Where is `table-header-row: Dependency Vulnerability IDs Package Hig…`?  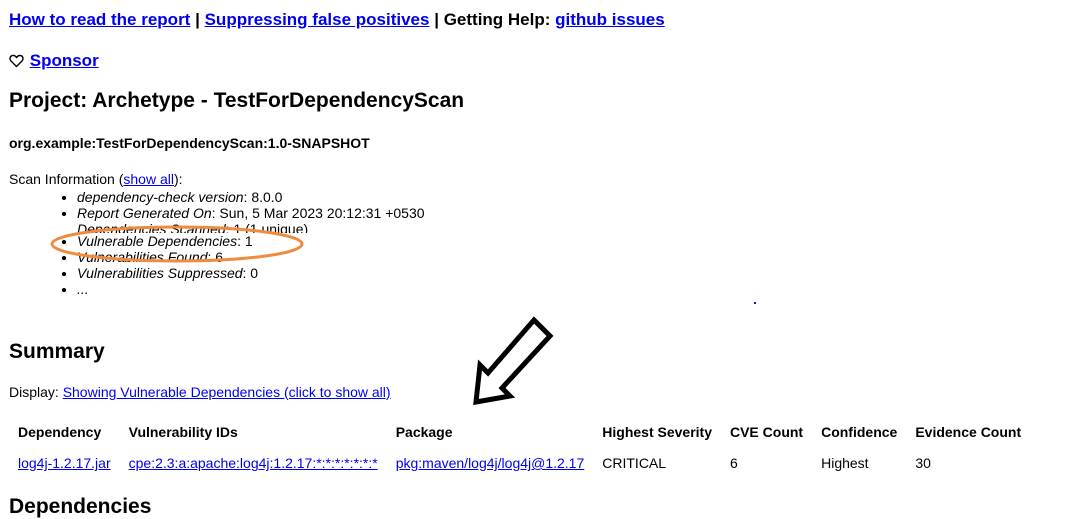
table-header-row: Dependency Vulnerability IDs Package Hig… is located at coordinates (519, 432).